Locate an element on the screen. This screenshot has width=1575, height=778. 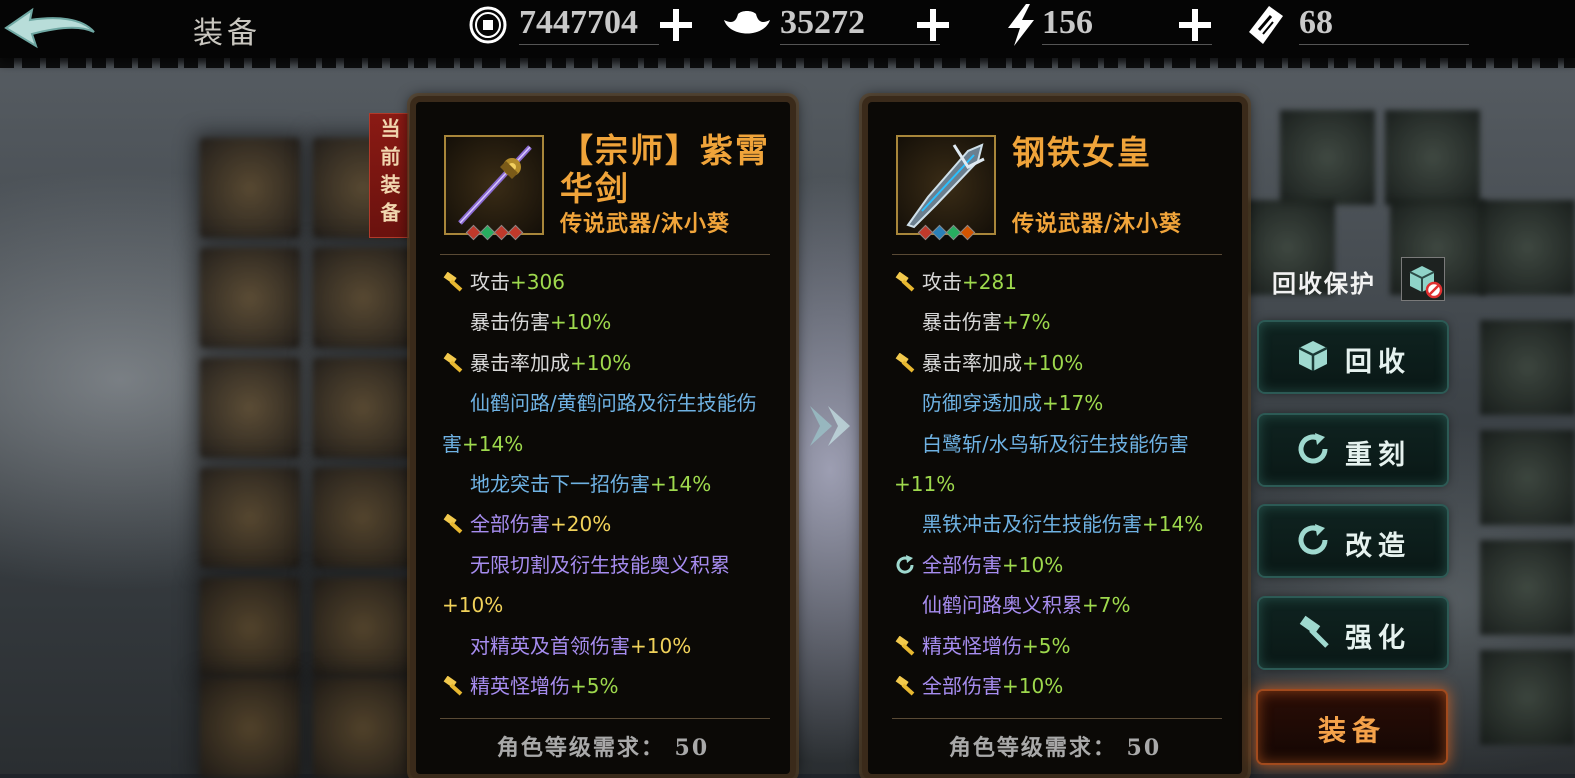
stat-row: 防御穿透加成+17% is located at coordinates (1055, 403).